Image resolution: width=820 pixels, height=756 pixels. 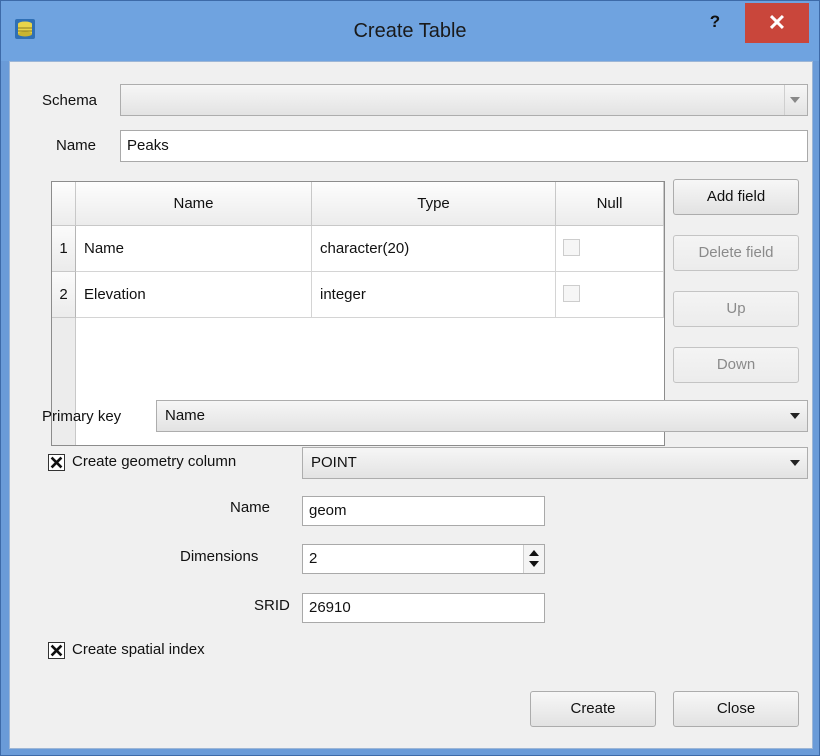 I want to click on spin-down-icon, so click(x=534, y=564).